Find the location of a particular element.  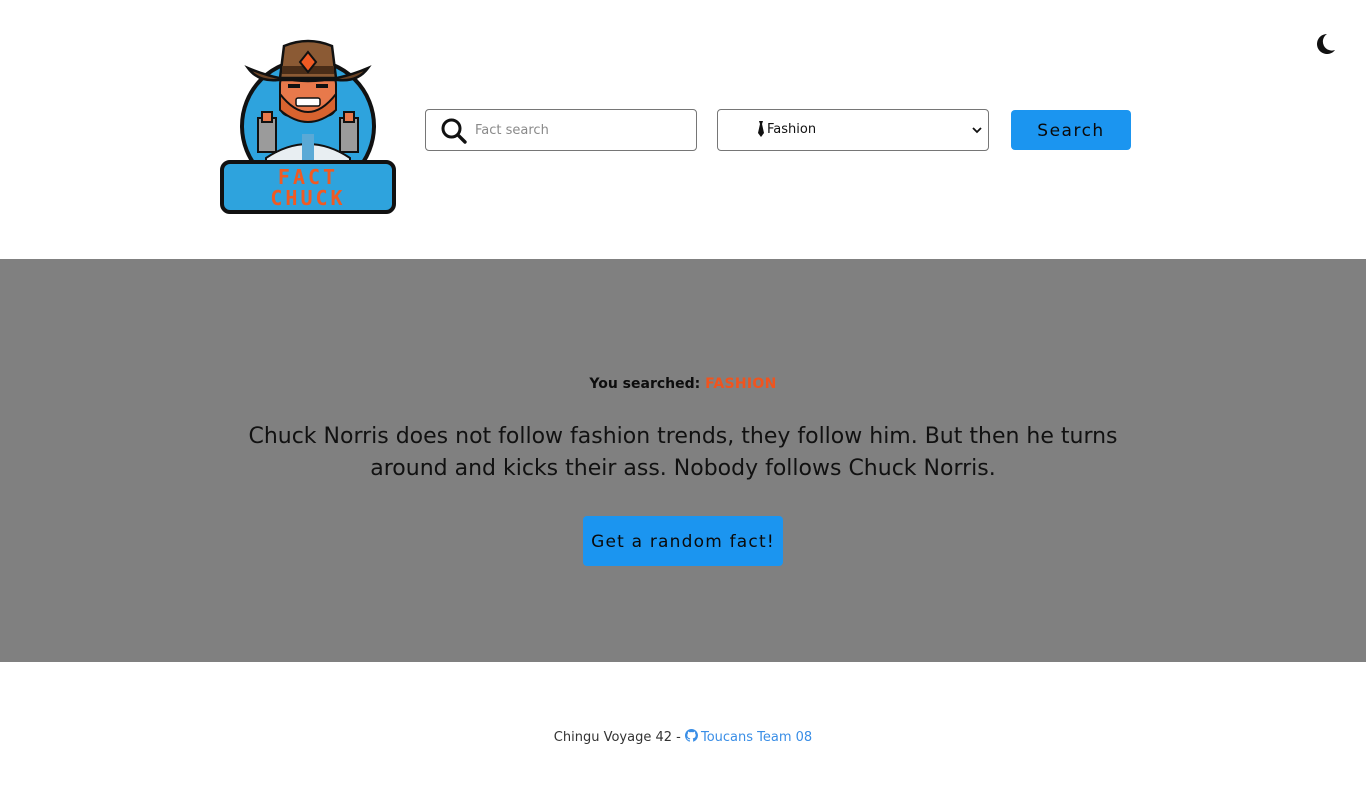

team-github-link: Toucans Team 08 is located at coordinates (748, 737).